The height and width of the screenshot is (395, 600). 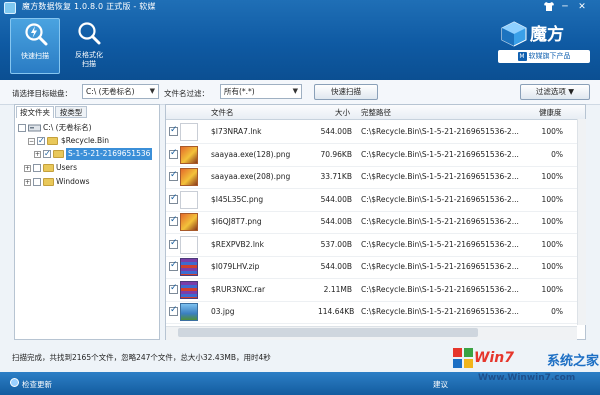 What do you see at coordinates (37, 384) in the screenshot?
I see `check-update-link: 检查更新` at bounding box center [37, 384].